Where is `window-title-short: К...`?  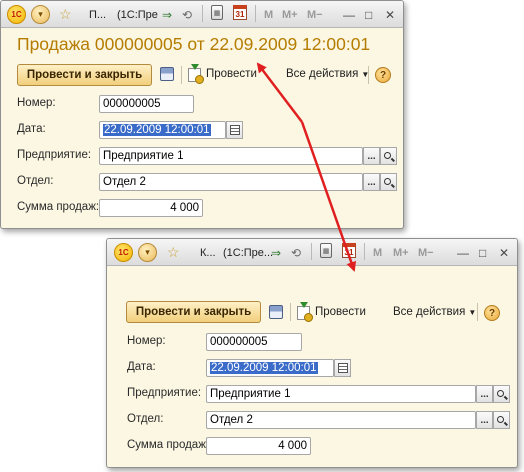 window-title-short: К... is located at coordinates (208, 252).